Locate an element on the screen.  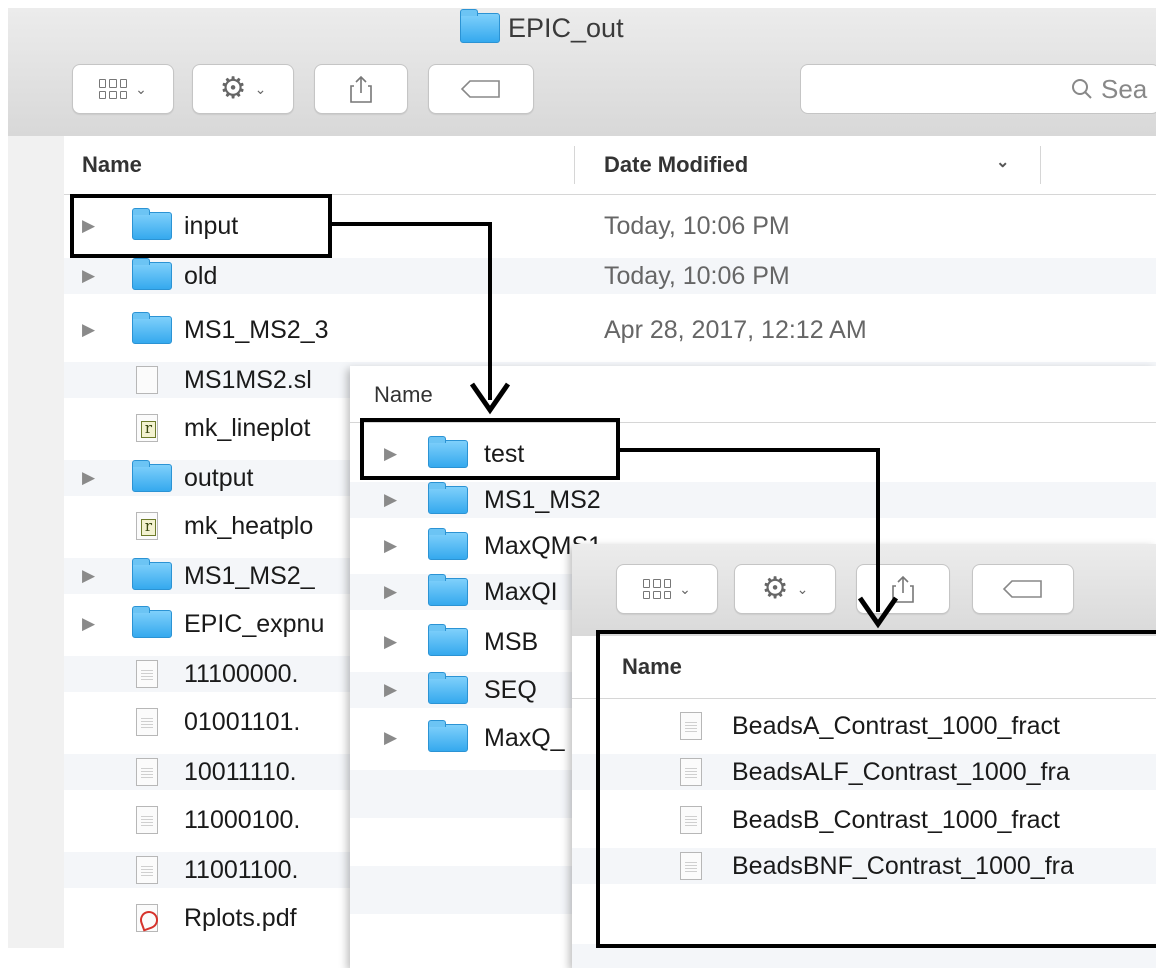
item-name: 01001101. is located at coordinates (242, 721).